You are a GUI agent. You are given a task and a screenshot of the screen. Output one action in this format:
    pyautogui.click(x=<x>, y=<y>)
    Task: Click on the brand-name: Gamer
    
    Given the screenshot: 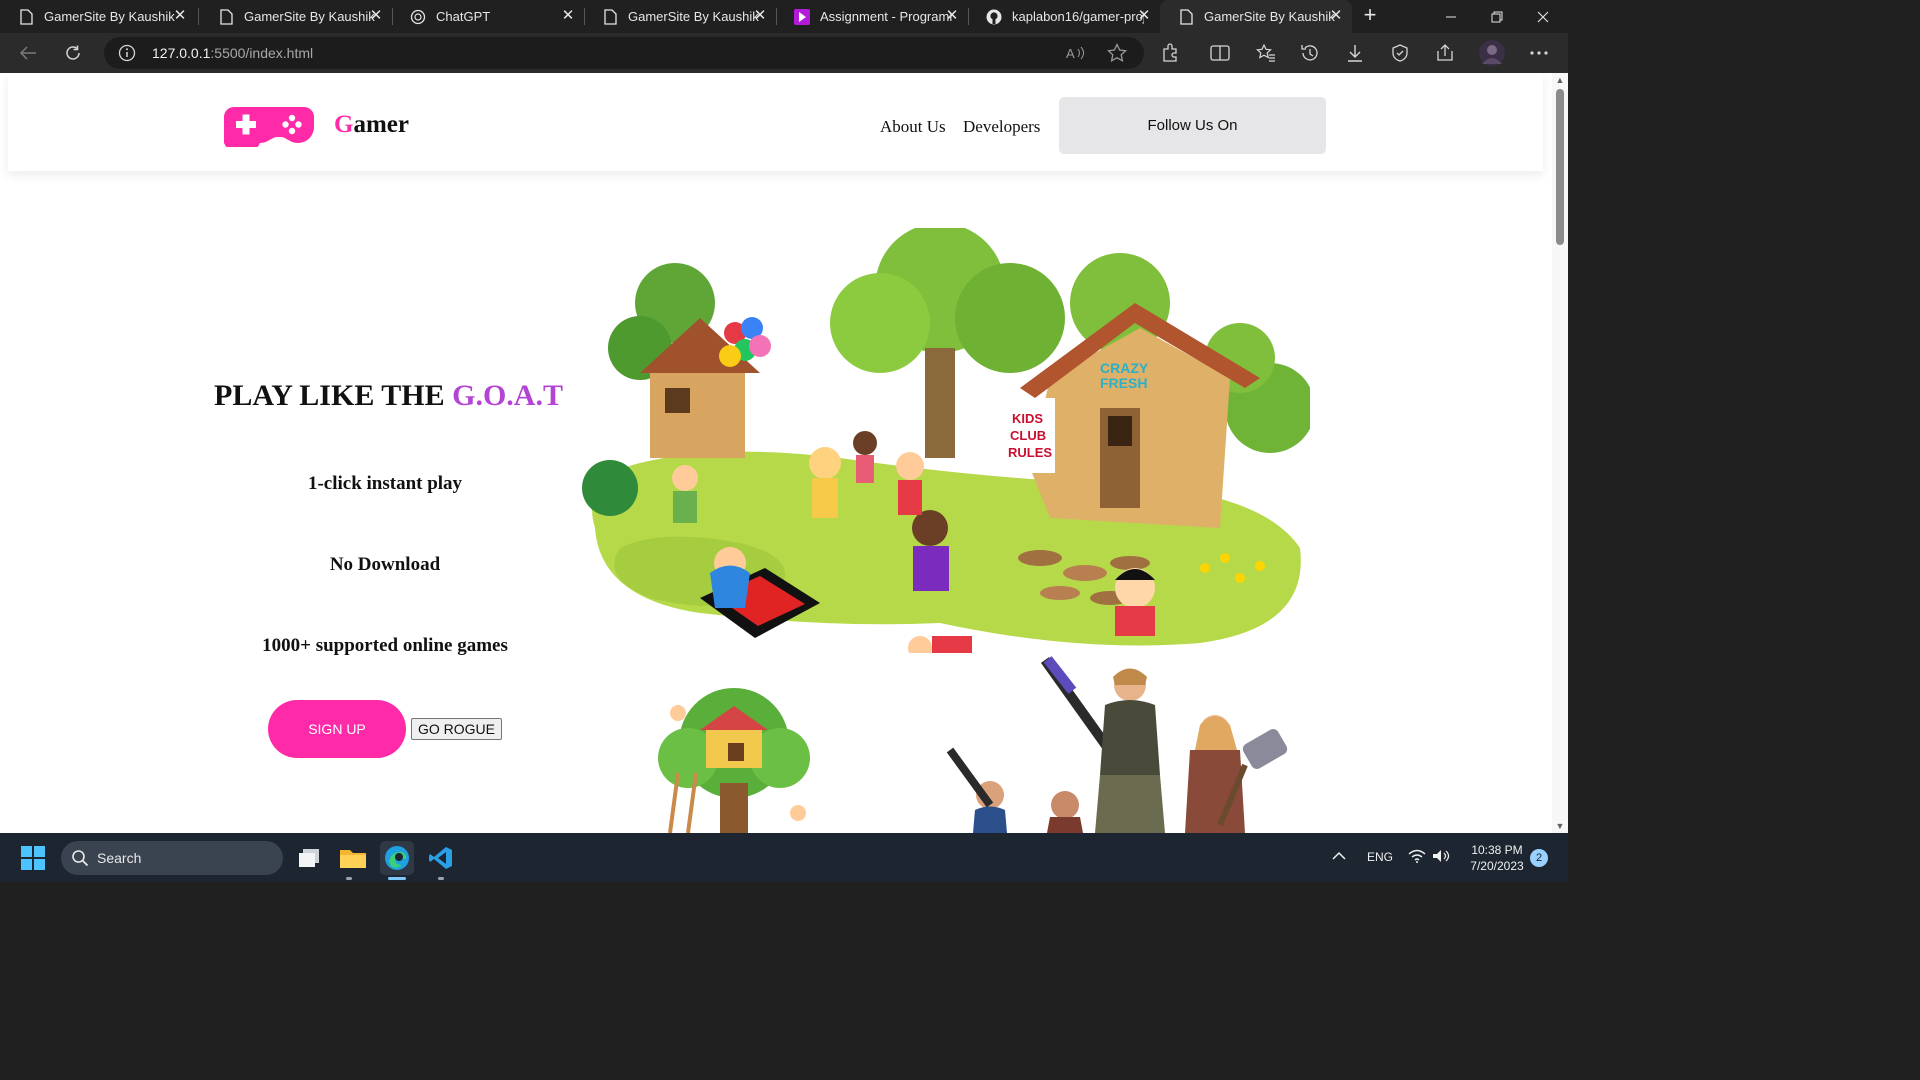 What is the action you would take?
    pyautogui.click(x=371, y=125)
    